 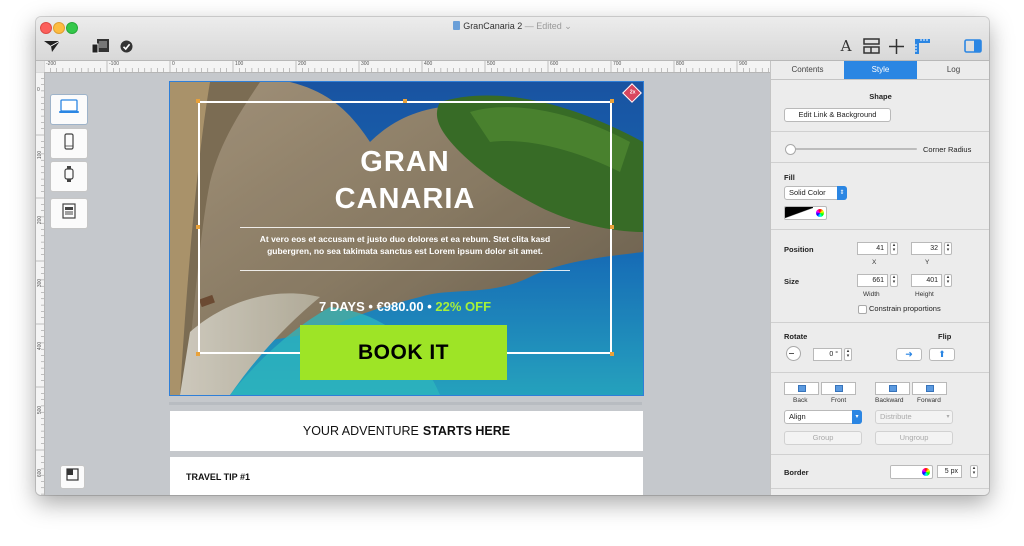 I want to click on ruler-tick-label: 700, so click(x=617, y=64).